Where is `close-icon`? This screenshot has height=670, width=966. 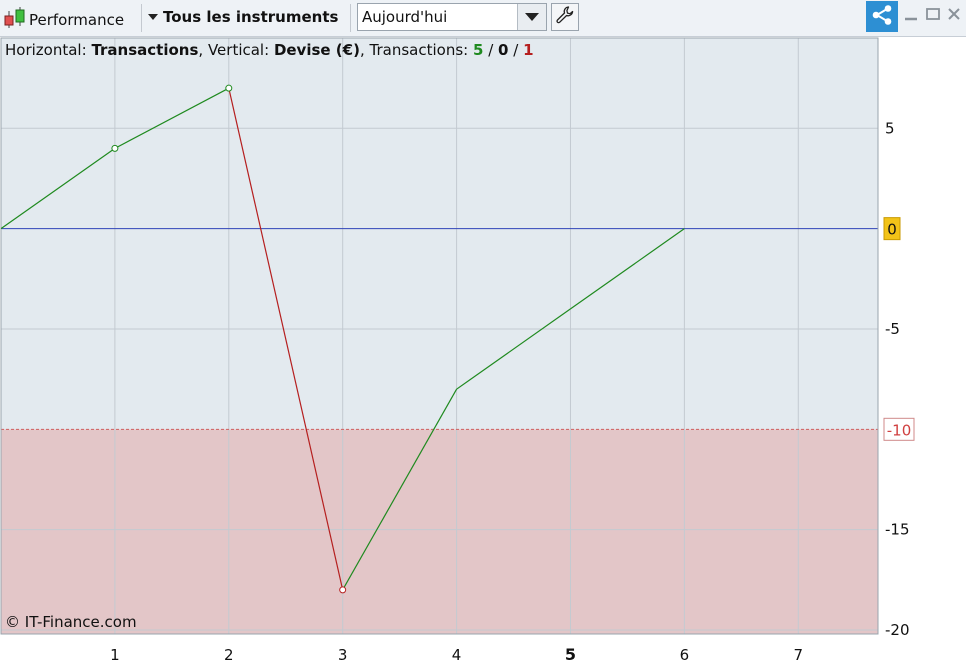 close-icon is located at coordinates (954, 16).